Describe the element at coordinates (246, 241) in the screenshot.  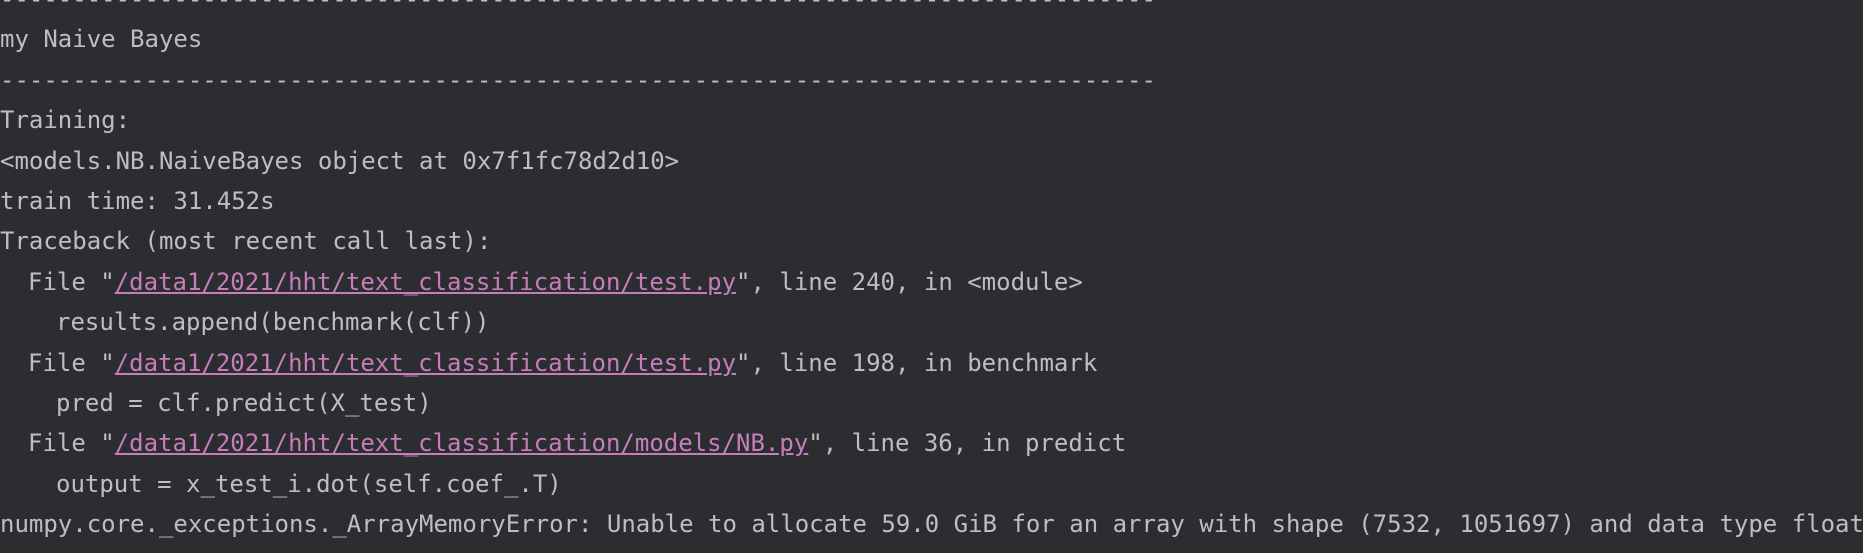
I see `traceback-header: Traceback (most recent call last):` at that location.